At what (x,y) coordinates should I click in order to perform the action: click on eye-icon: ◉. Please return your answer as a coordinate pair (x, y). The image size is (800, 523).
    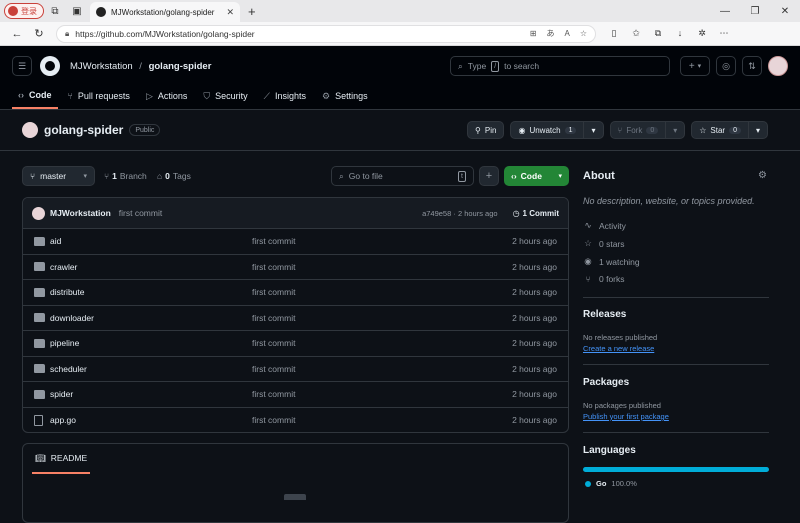
    Looking at the image, I should click on (522, 130).